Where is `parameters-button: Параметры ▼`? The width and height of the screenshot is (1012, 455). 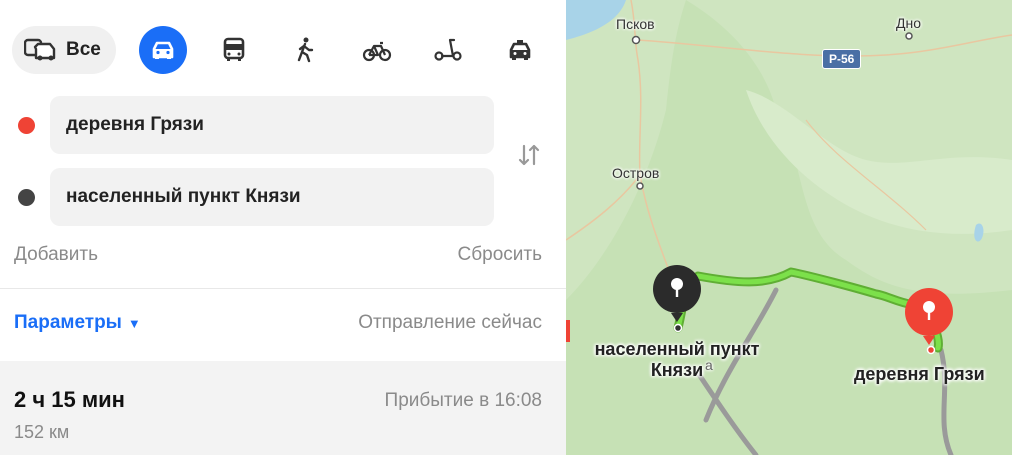
parameters-button: Параметры ▼ is located at coordinates (77, 323).